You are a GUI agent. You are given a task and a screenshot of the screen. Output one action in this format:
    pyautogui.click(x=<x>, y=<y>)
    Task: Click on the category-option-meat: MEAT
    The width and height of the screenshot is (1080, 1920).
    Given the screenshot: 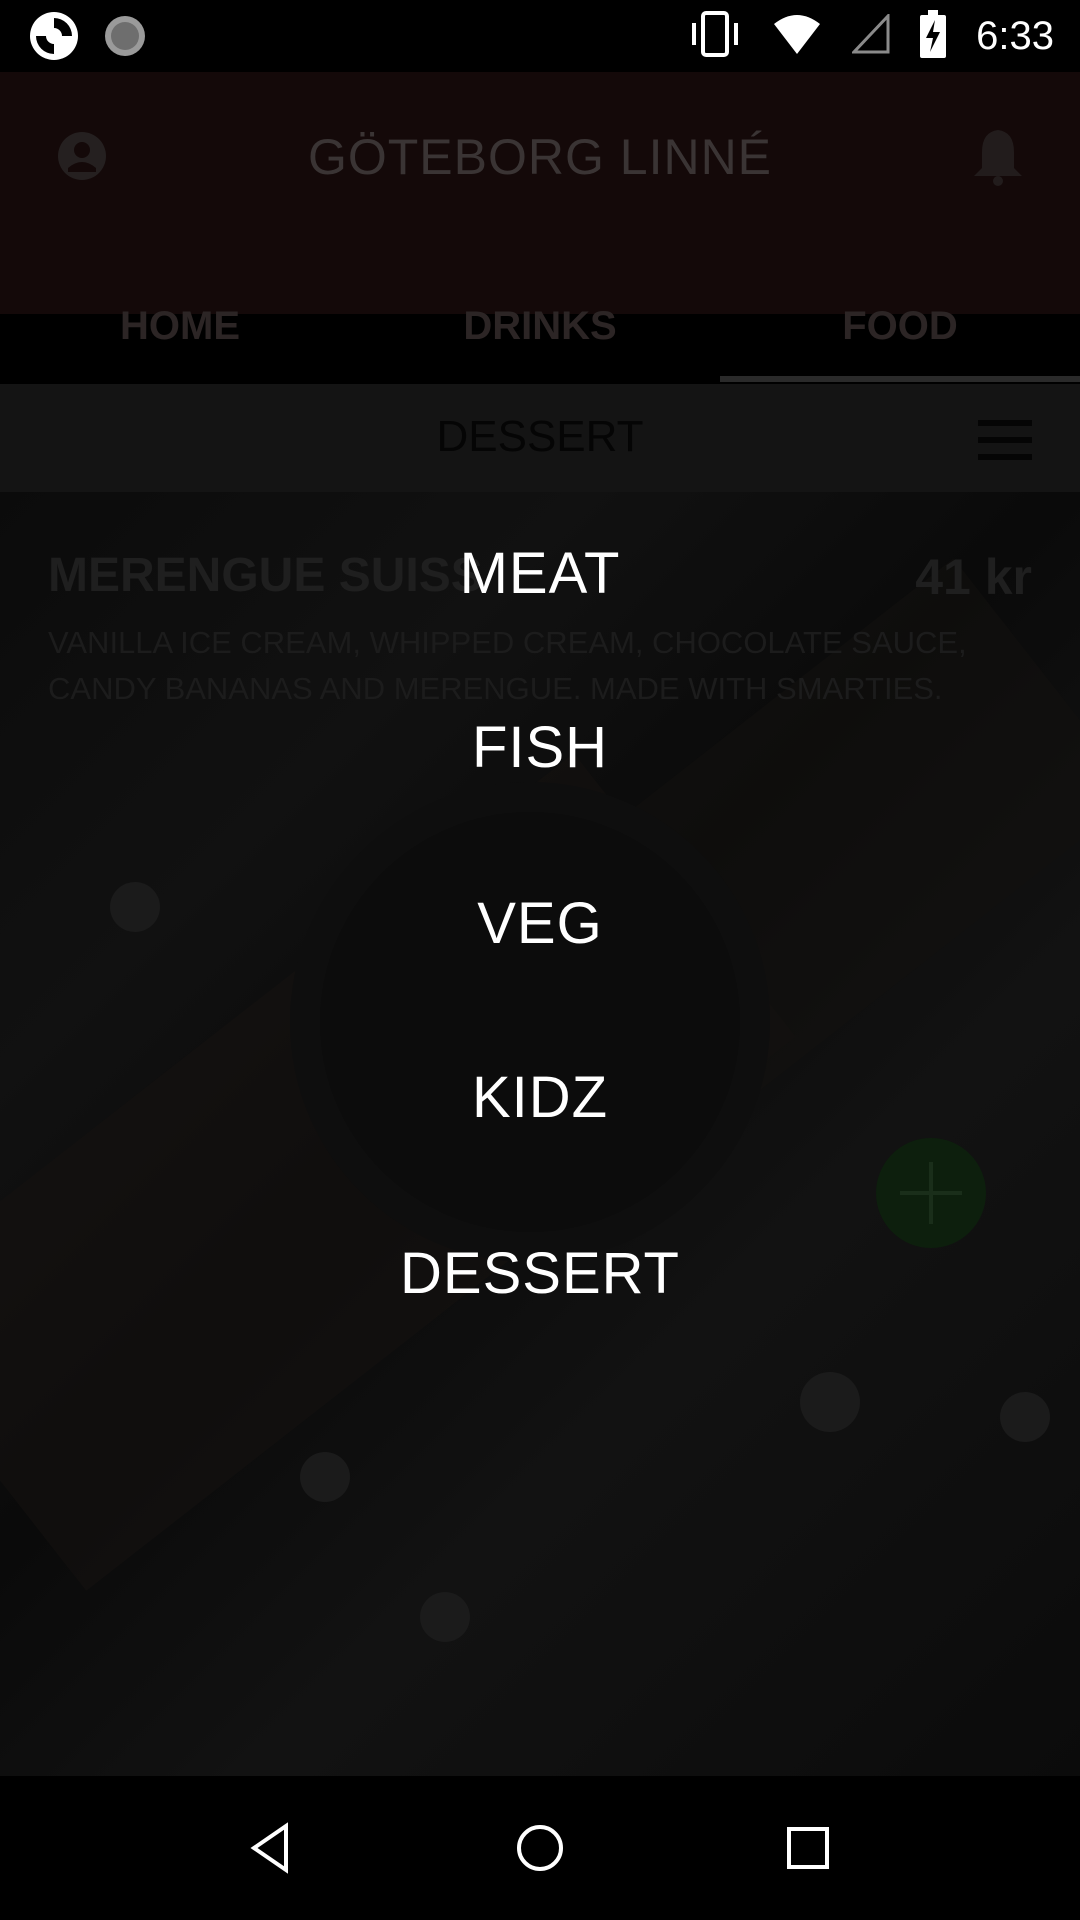 What is the action you would take?
    pyautogui.click(x=540, y=573)
    